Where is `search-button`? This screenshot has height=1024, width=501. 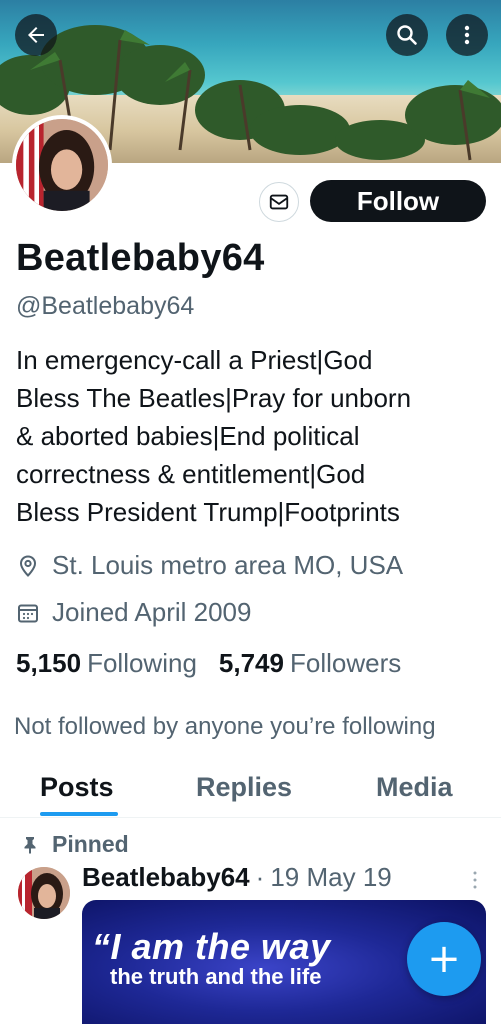 search-button is located at coordinates (407, 35).